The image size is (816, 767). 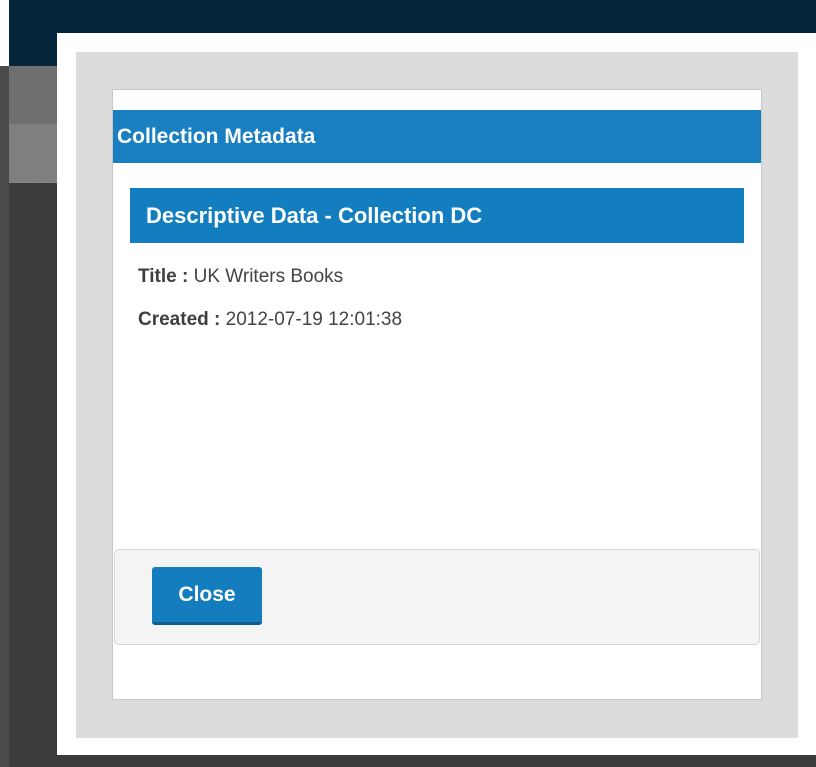 I want to click on field-created: Created : 2012-07-19 12:01:38, so click(x=270, y=320).